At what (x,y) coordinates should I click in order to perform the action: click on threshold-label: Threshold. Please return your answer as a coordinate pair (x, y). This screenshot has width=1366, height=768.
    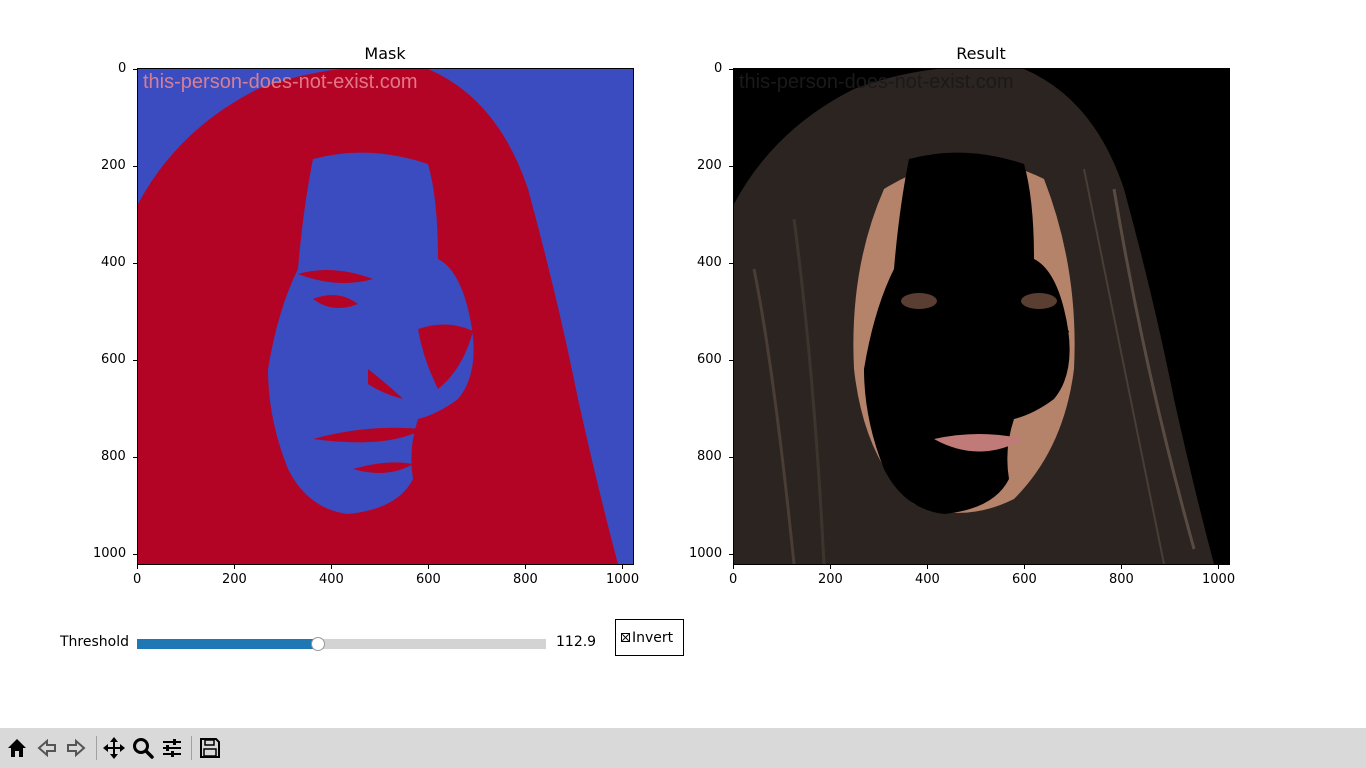
    Looking at the image, I should click on (94, 642).